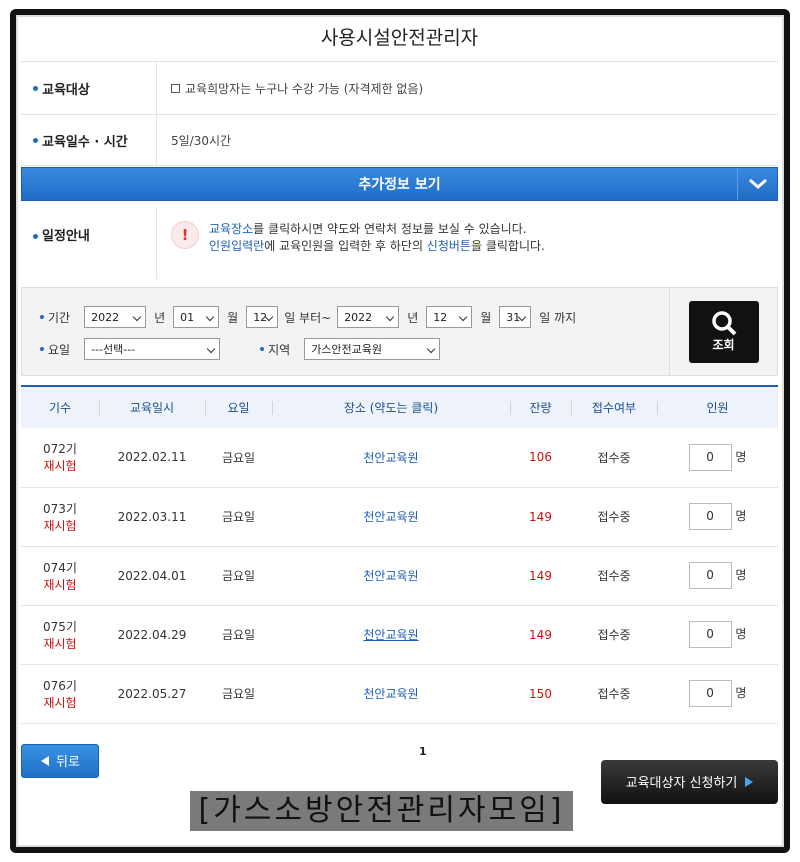  What do you see at coordinates (59, 349) in the screenshot?
I see `weekday-label: 요일` at bounding box center [59, 349].